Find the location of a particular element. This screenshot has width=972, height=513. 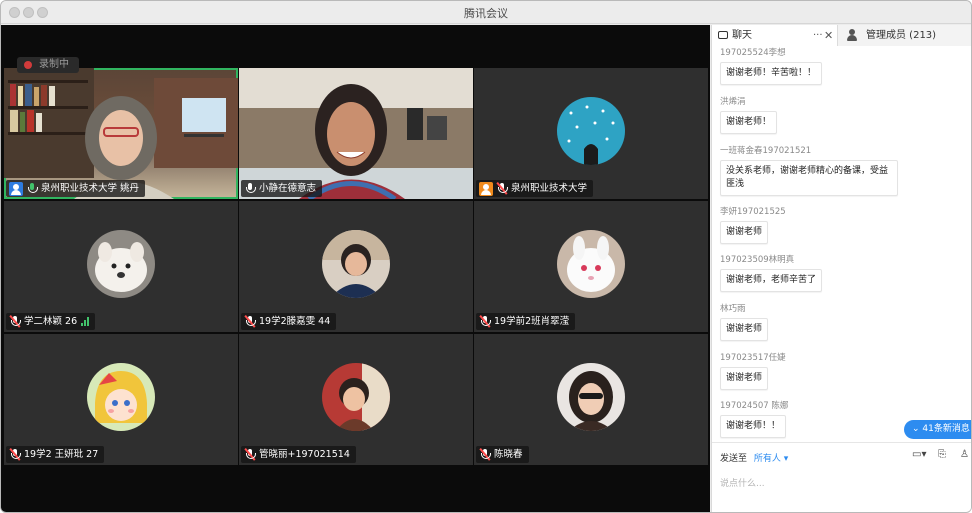

participant-name: 19学2滕嘉雯 44 is located at coordinates (295, 321).